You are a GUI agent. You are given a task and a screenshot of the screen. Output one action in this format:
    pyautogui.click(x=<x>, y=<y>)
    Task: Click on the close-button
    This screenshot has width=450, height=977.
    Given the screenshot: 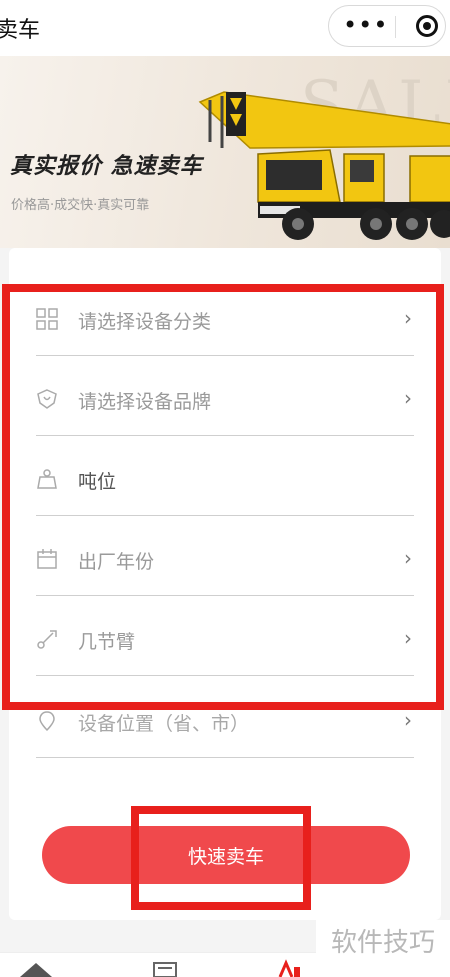 What is the action you would take?
    pyautogui.click(x=427, y=26)
    